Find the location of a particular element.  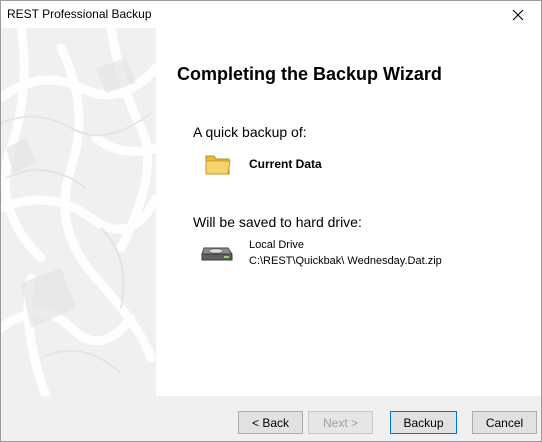

title-bar: REST Professional Backup is located at coordinates (271, 14).